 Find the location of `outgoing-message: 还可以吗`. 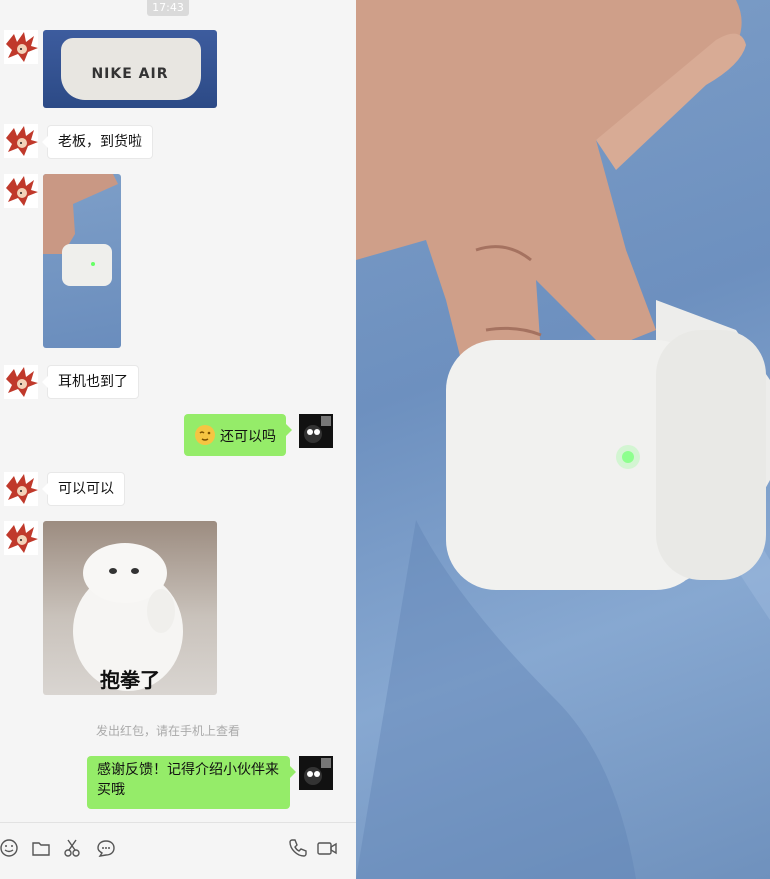

outgoing-message: 还可以吗 is located at coordinates (238, 435).